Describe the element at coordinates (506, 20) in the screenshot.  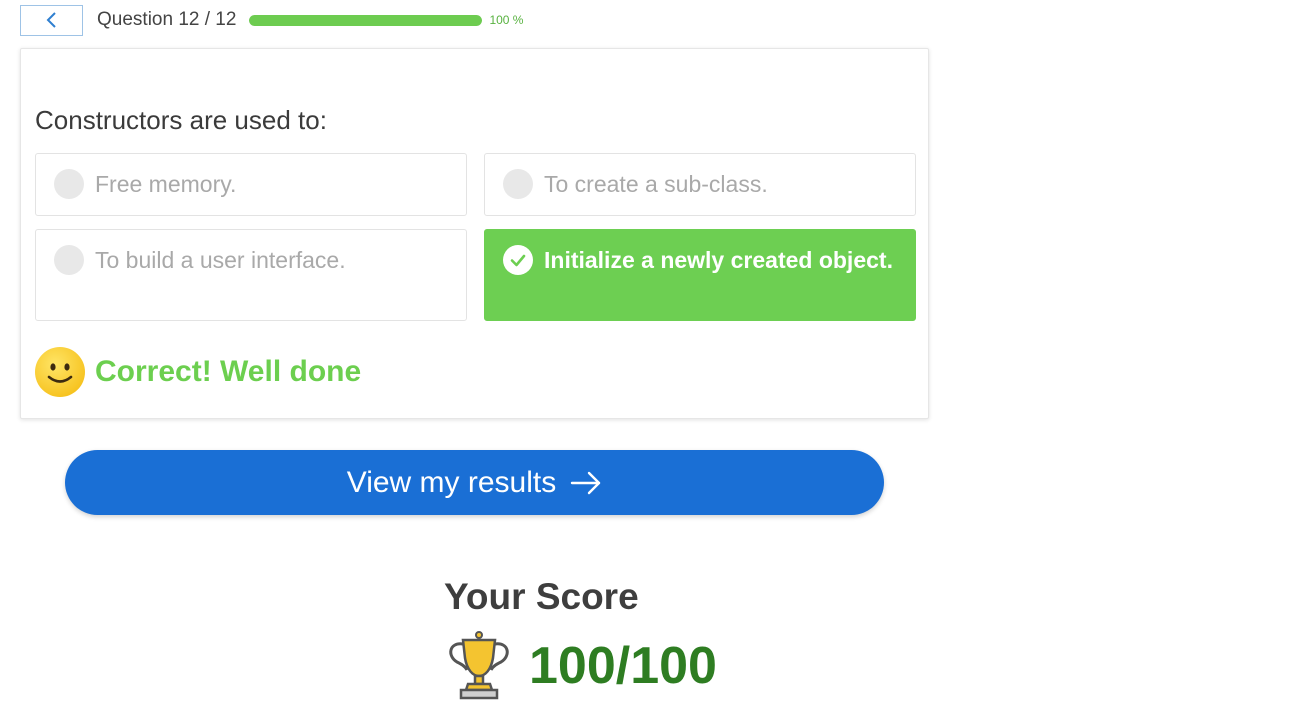
I see `progress-percent: 100 %` at that location.